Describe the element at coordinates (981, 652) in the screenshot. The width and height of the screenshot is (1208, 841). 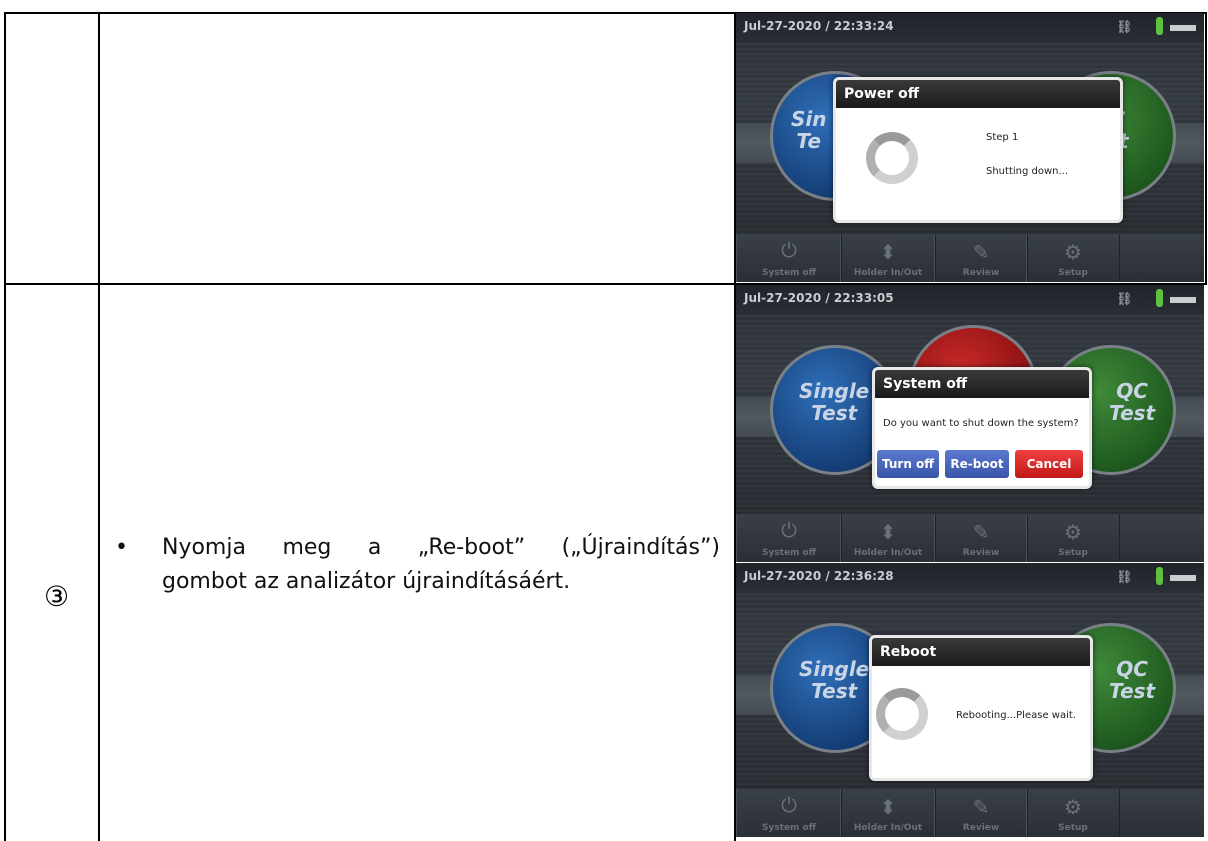
I see `dialog-title: Reboot` at that location.